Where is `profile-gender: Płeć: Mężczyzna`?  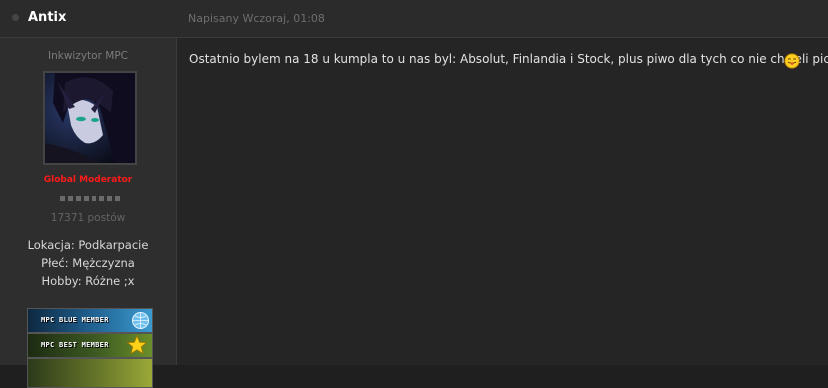 profile-gender: Płeć: Mężczyzna is located at coordinates (88, 263).